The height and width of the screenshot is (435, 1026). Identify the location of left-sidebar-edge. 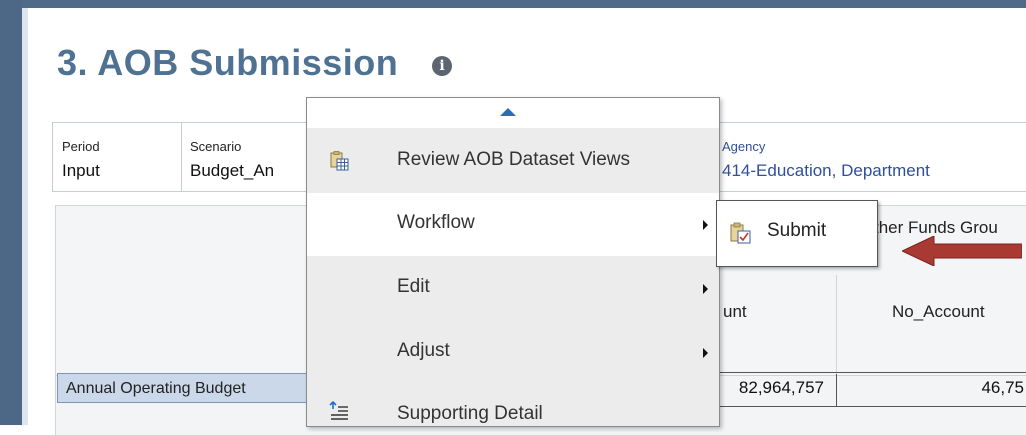
(11, 212).